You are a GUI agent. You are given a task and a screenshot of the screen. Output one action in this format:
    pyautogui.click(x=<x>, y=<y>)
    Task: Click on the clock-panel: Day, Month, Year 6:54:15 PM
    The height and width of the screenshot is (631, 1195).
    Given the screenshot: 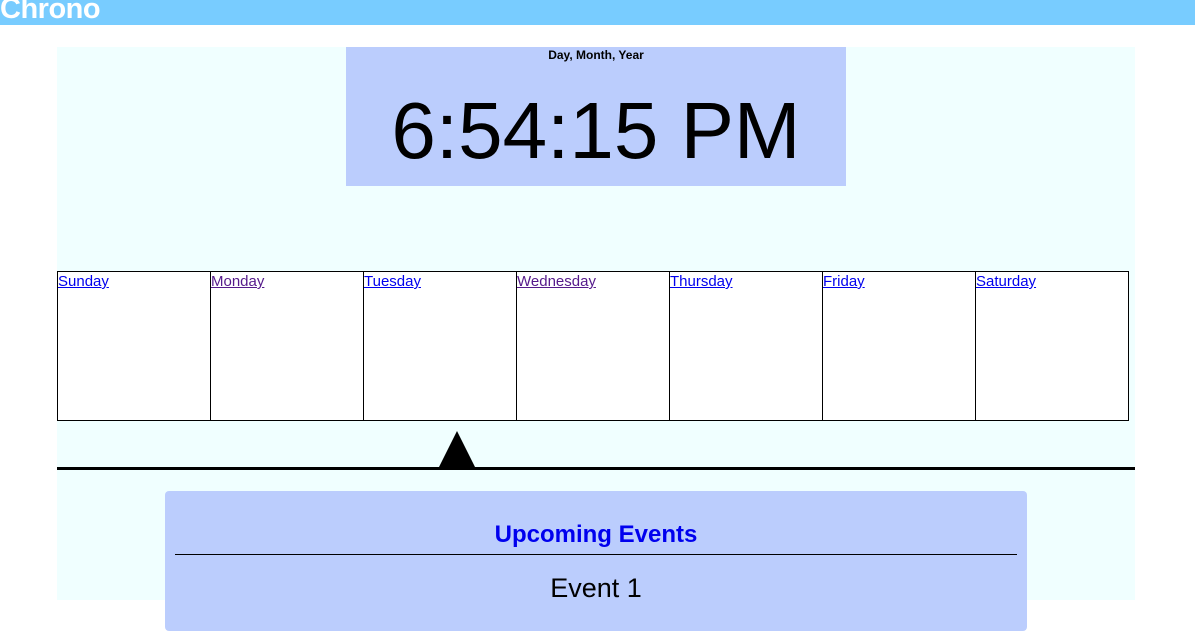 What is the action you would take?
    pyautogui.click(x=596, y=116)
    